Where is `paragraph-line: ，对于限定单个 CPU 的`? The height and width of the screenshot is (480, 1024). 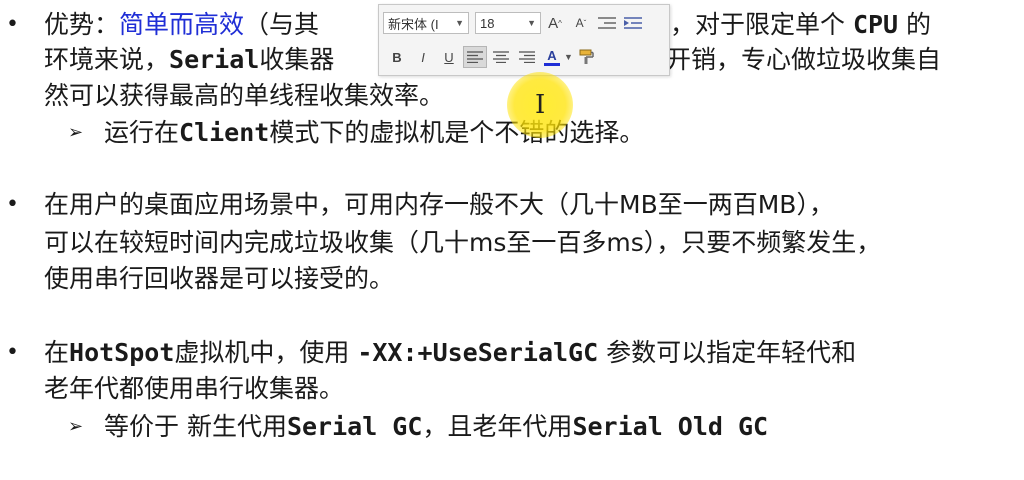
paragraph-line: ，对于限定单个 CPU 的 is located at coordinates (800, 25).